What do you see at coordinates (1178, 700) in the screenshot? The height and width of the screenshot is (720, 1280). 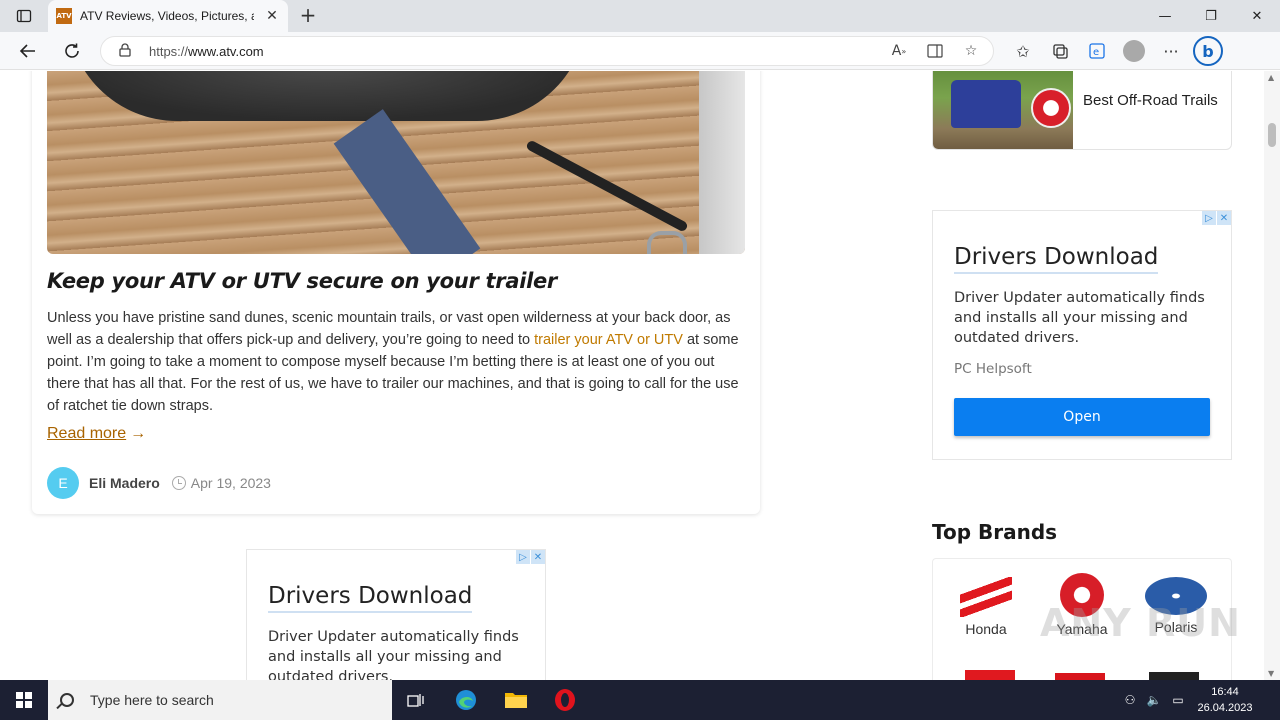 I see `network-icon: ▭` at bounding box center [1178, 700].